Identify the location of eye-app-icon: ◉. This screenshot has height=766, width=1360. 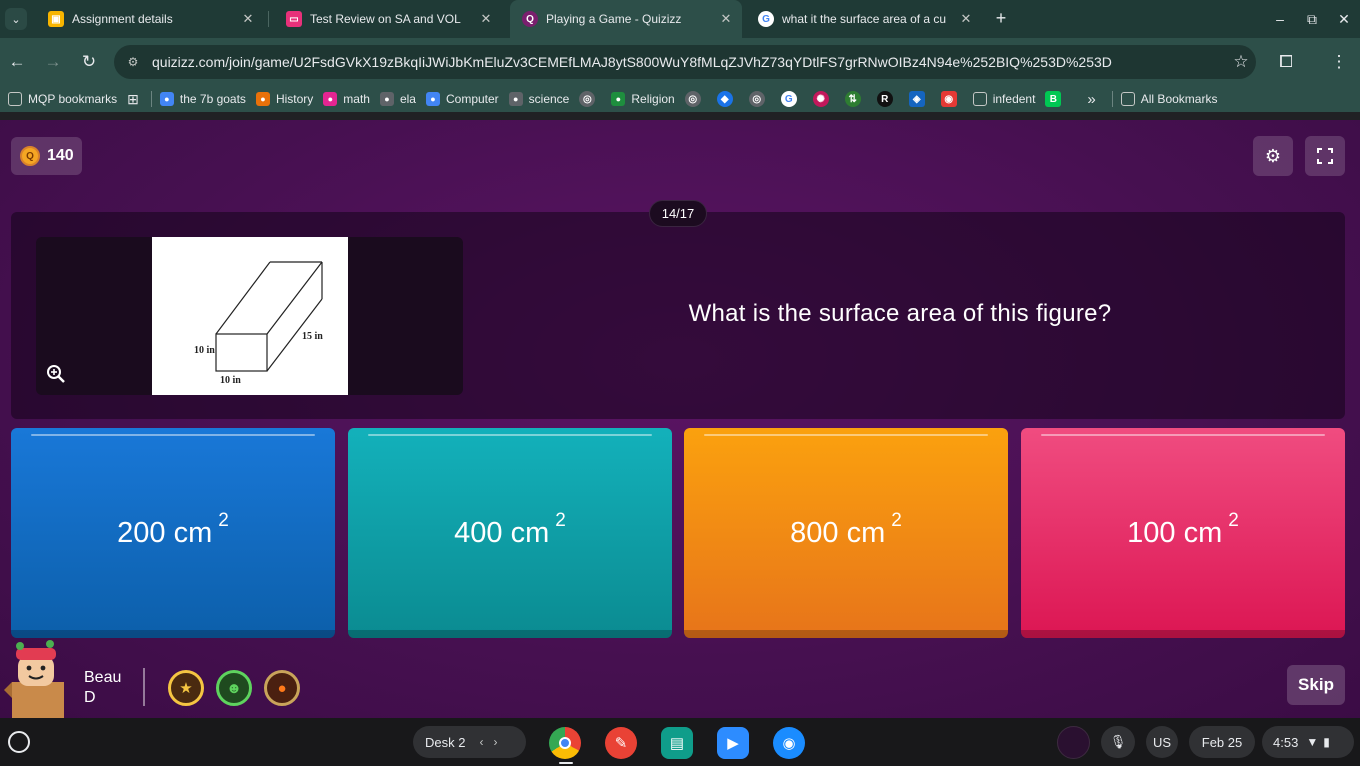
(789, 743).